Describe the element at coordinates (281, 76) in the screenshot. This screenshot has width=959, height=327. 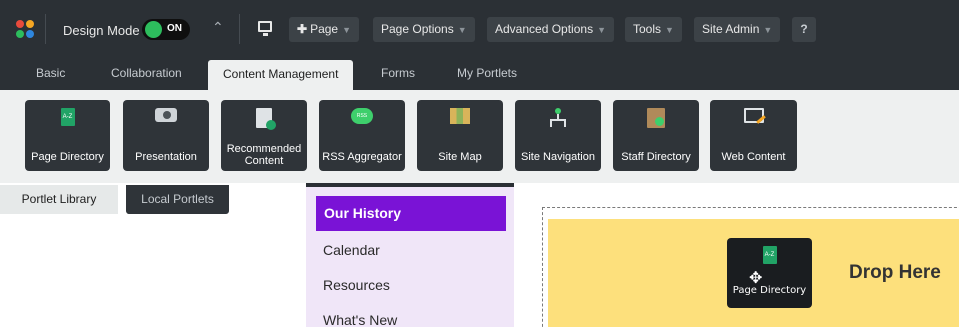
I see `tab-content-management: Content Management` at that location.